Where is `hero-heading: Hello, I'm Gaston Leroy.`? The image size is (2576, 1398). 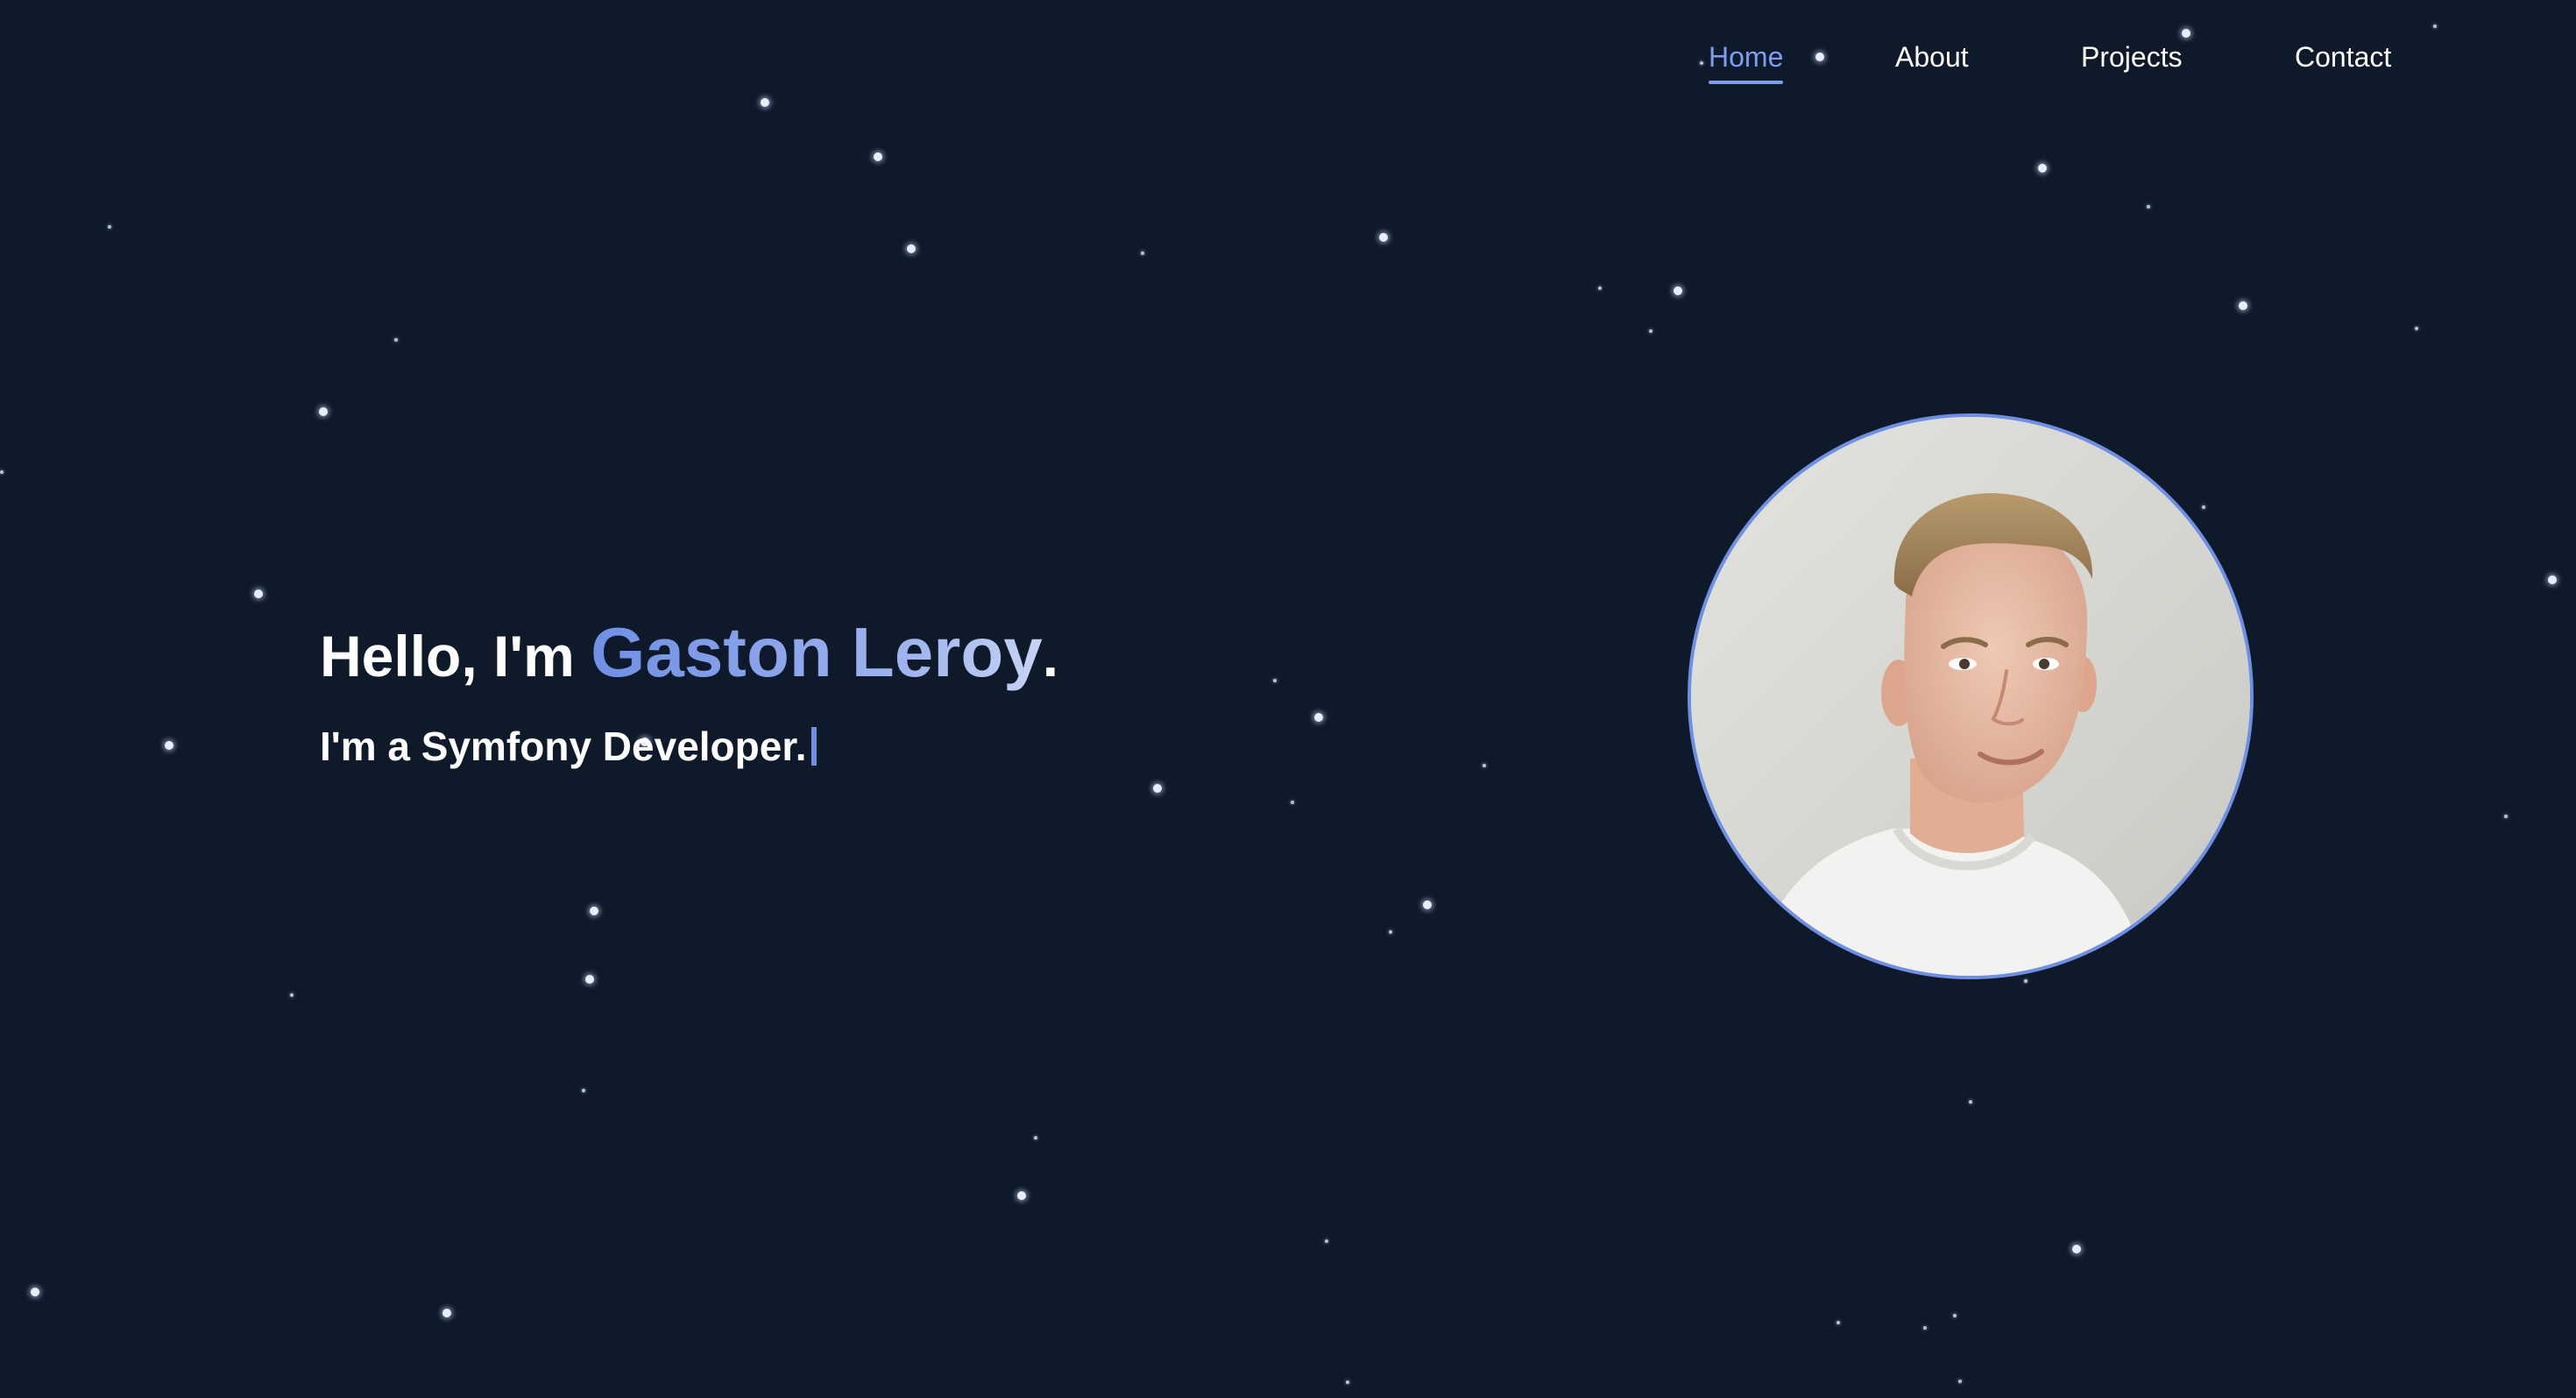
hero-heading: Hello, I'm Gaston Leroy. is located at coordinates (689, 654).